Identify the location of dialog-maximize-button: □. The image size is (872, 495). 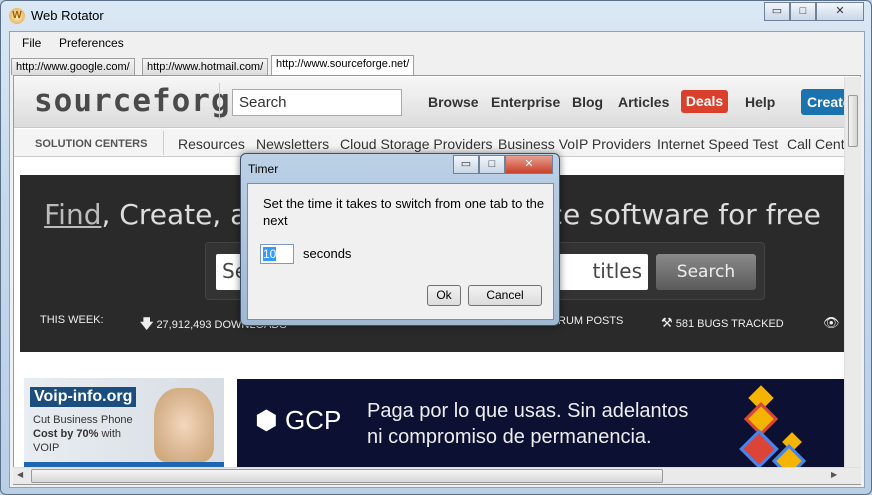
(492, 164).